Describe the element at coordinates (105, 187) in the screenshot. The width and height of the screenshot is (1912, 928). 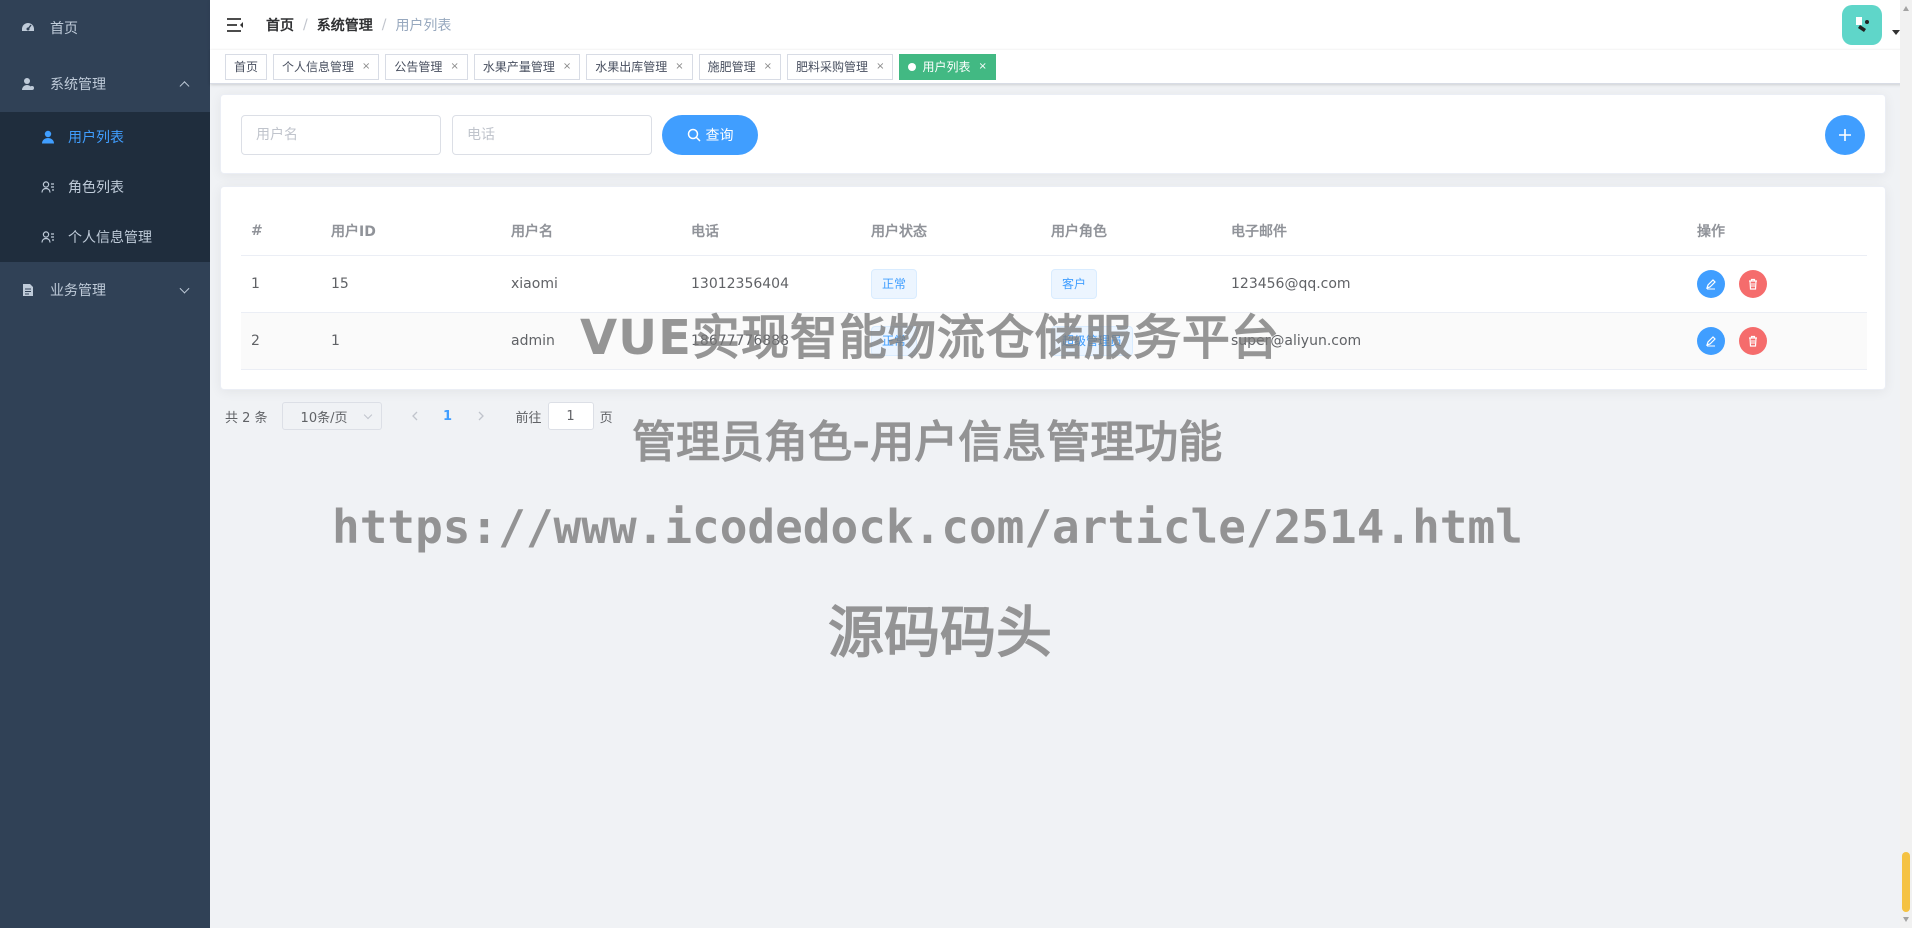
I see `sidebar-item-role-list: 角色列表` at that location.